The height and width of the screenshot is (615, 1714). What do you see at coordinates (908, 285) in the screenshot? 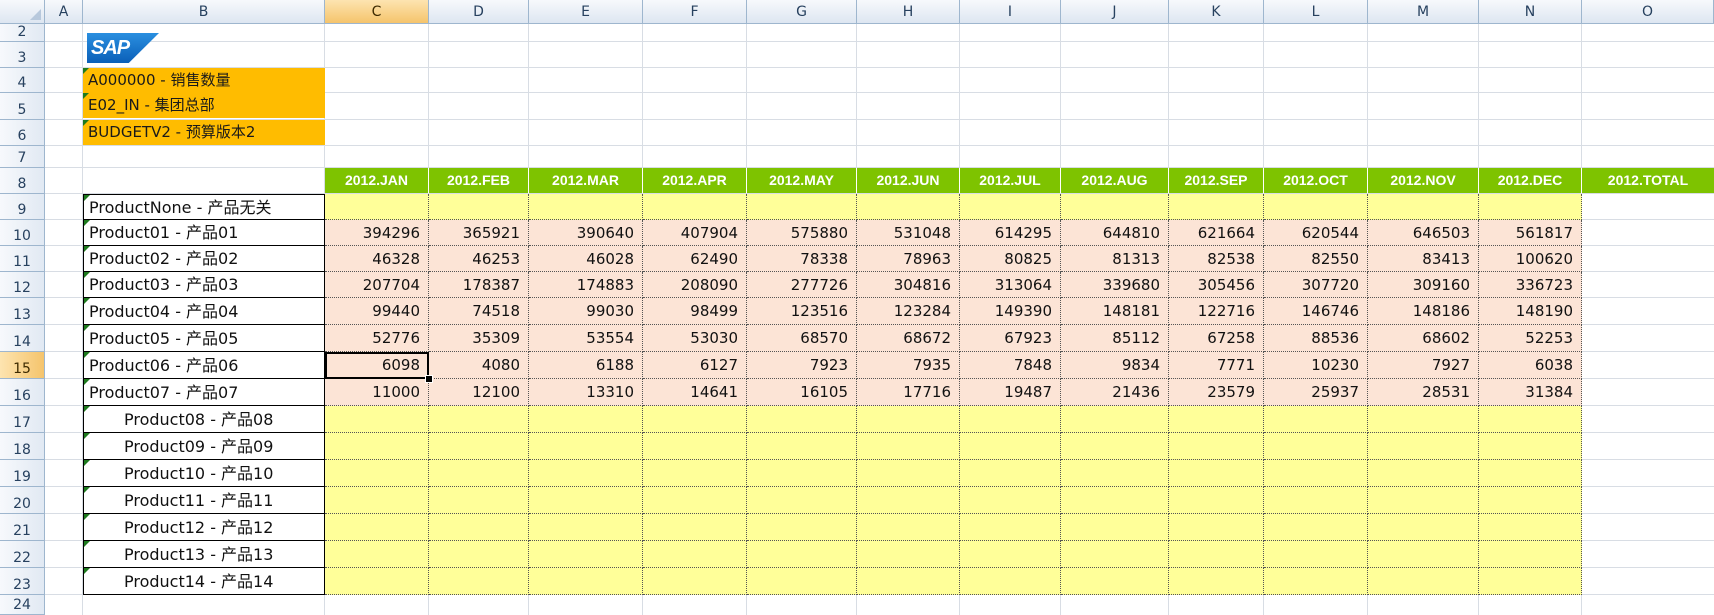
I see `data-cell: 304816` at bounding box center [908, 285].